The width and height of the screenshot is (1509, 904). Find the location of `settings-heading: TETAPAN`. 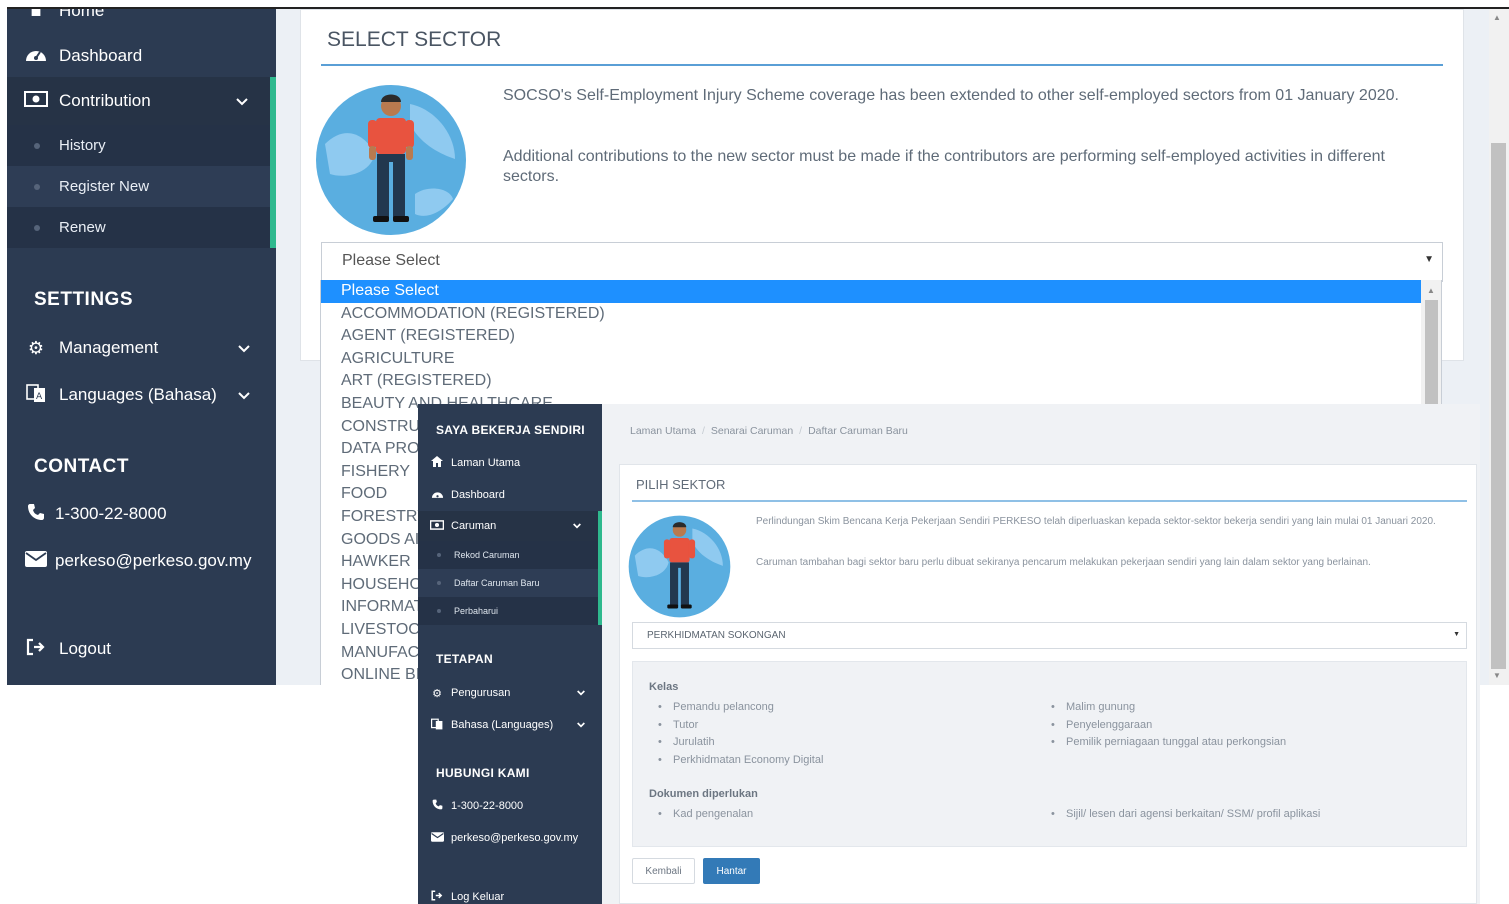

settings-heading: TETAPAN is located at coordinates (464, 659).